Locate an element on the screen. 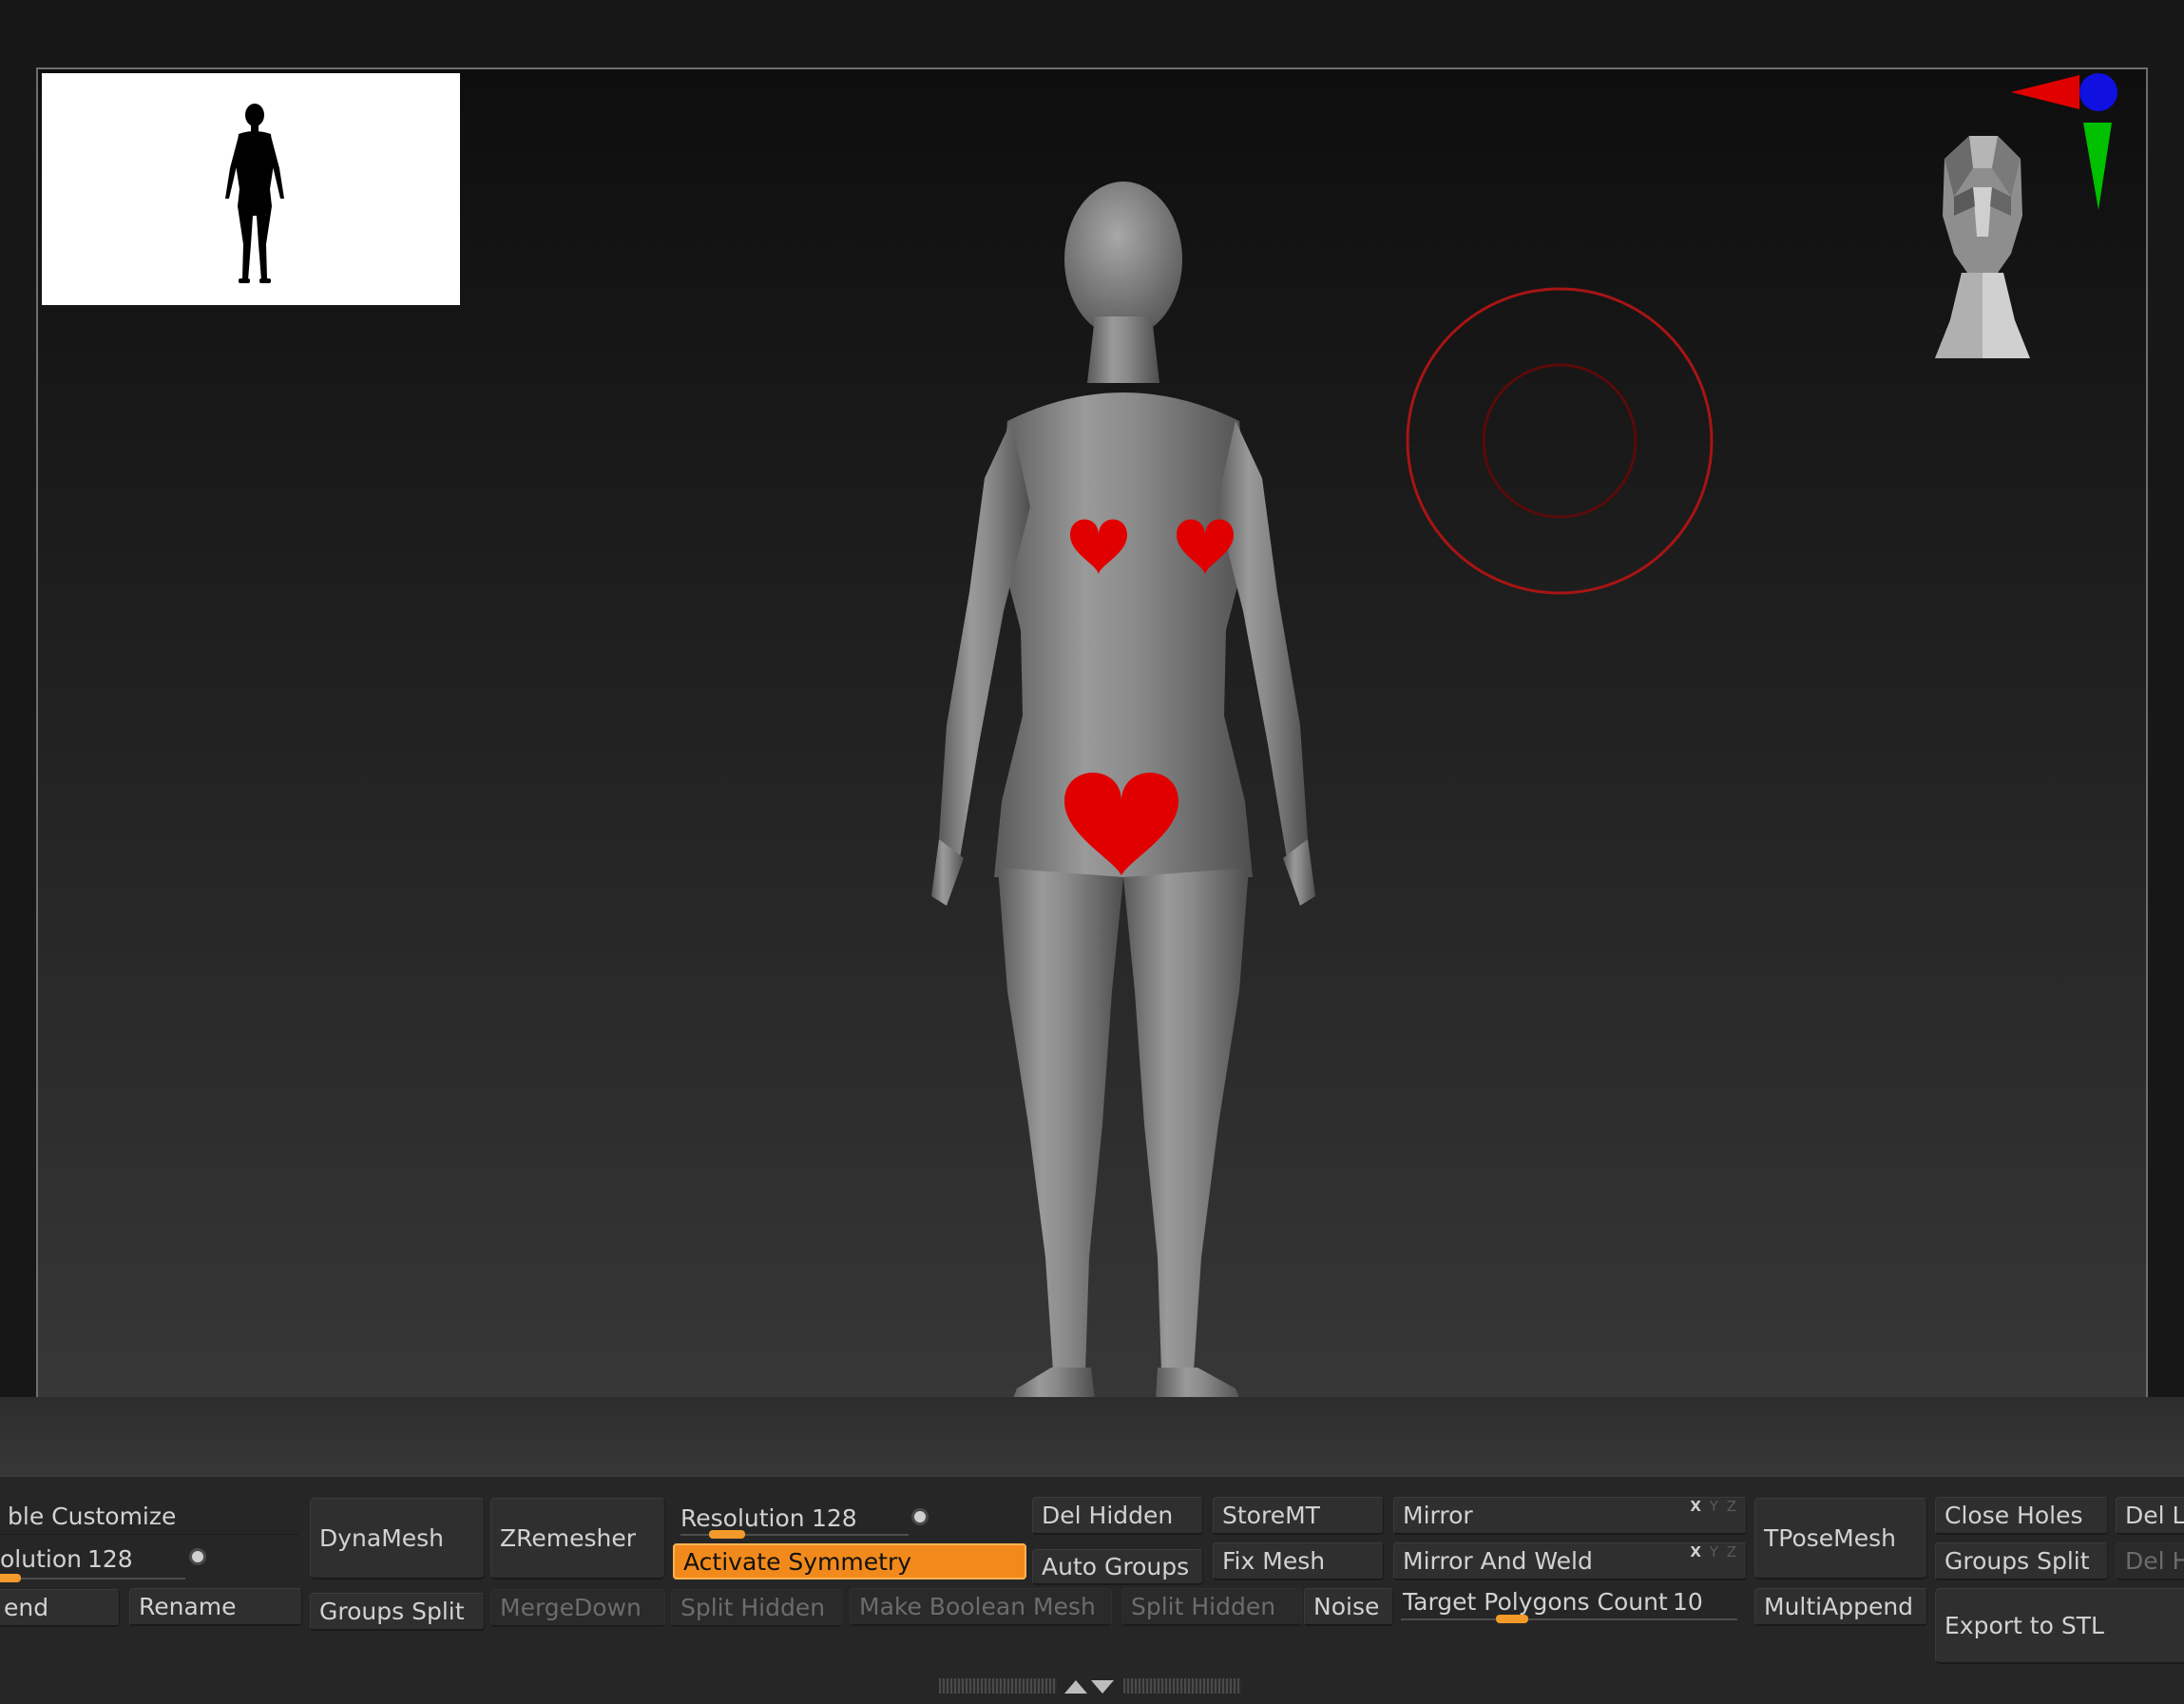 The image size is (2184, 1704). auto-groups-button: Auto Groups is located at coordinates (1117, 1567).